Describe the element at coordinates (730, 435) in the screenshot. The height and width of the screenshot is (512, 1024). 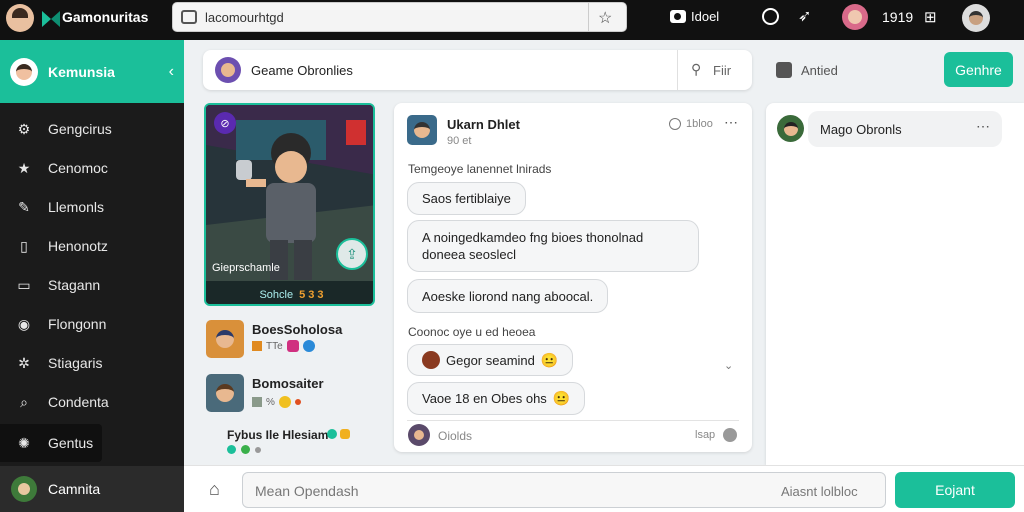
I see `refresh-icon` at that location.